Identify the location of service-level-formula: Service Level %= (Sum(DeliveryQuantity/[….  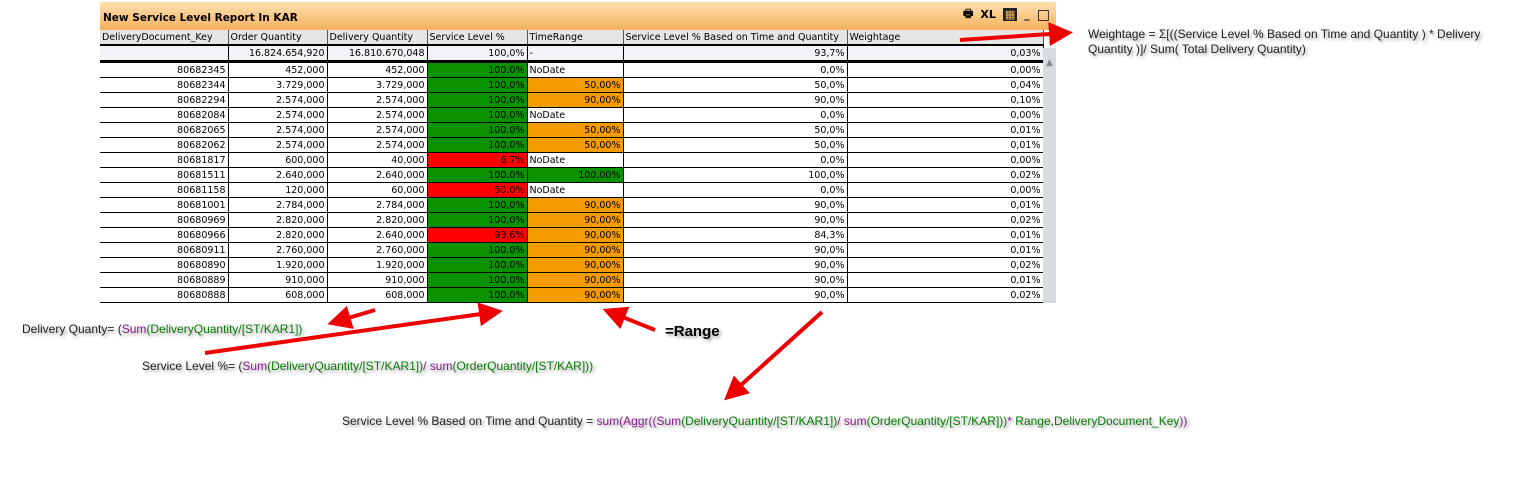
(367, 366).